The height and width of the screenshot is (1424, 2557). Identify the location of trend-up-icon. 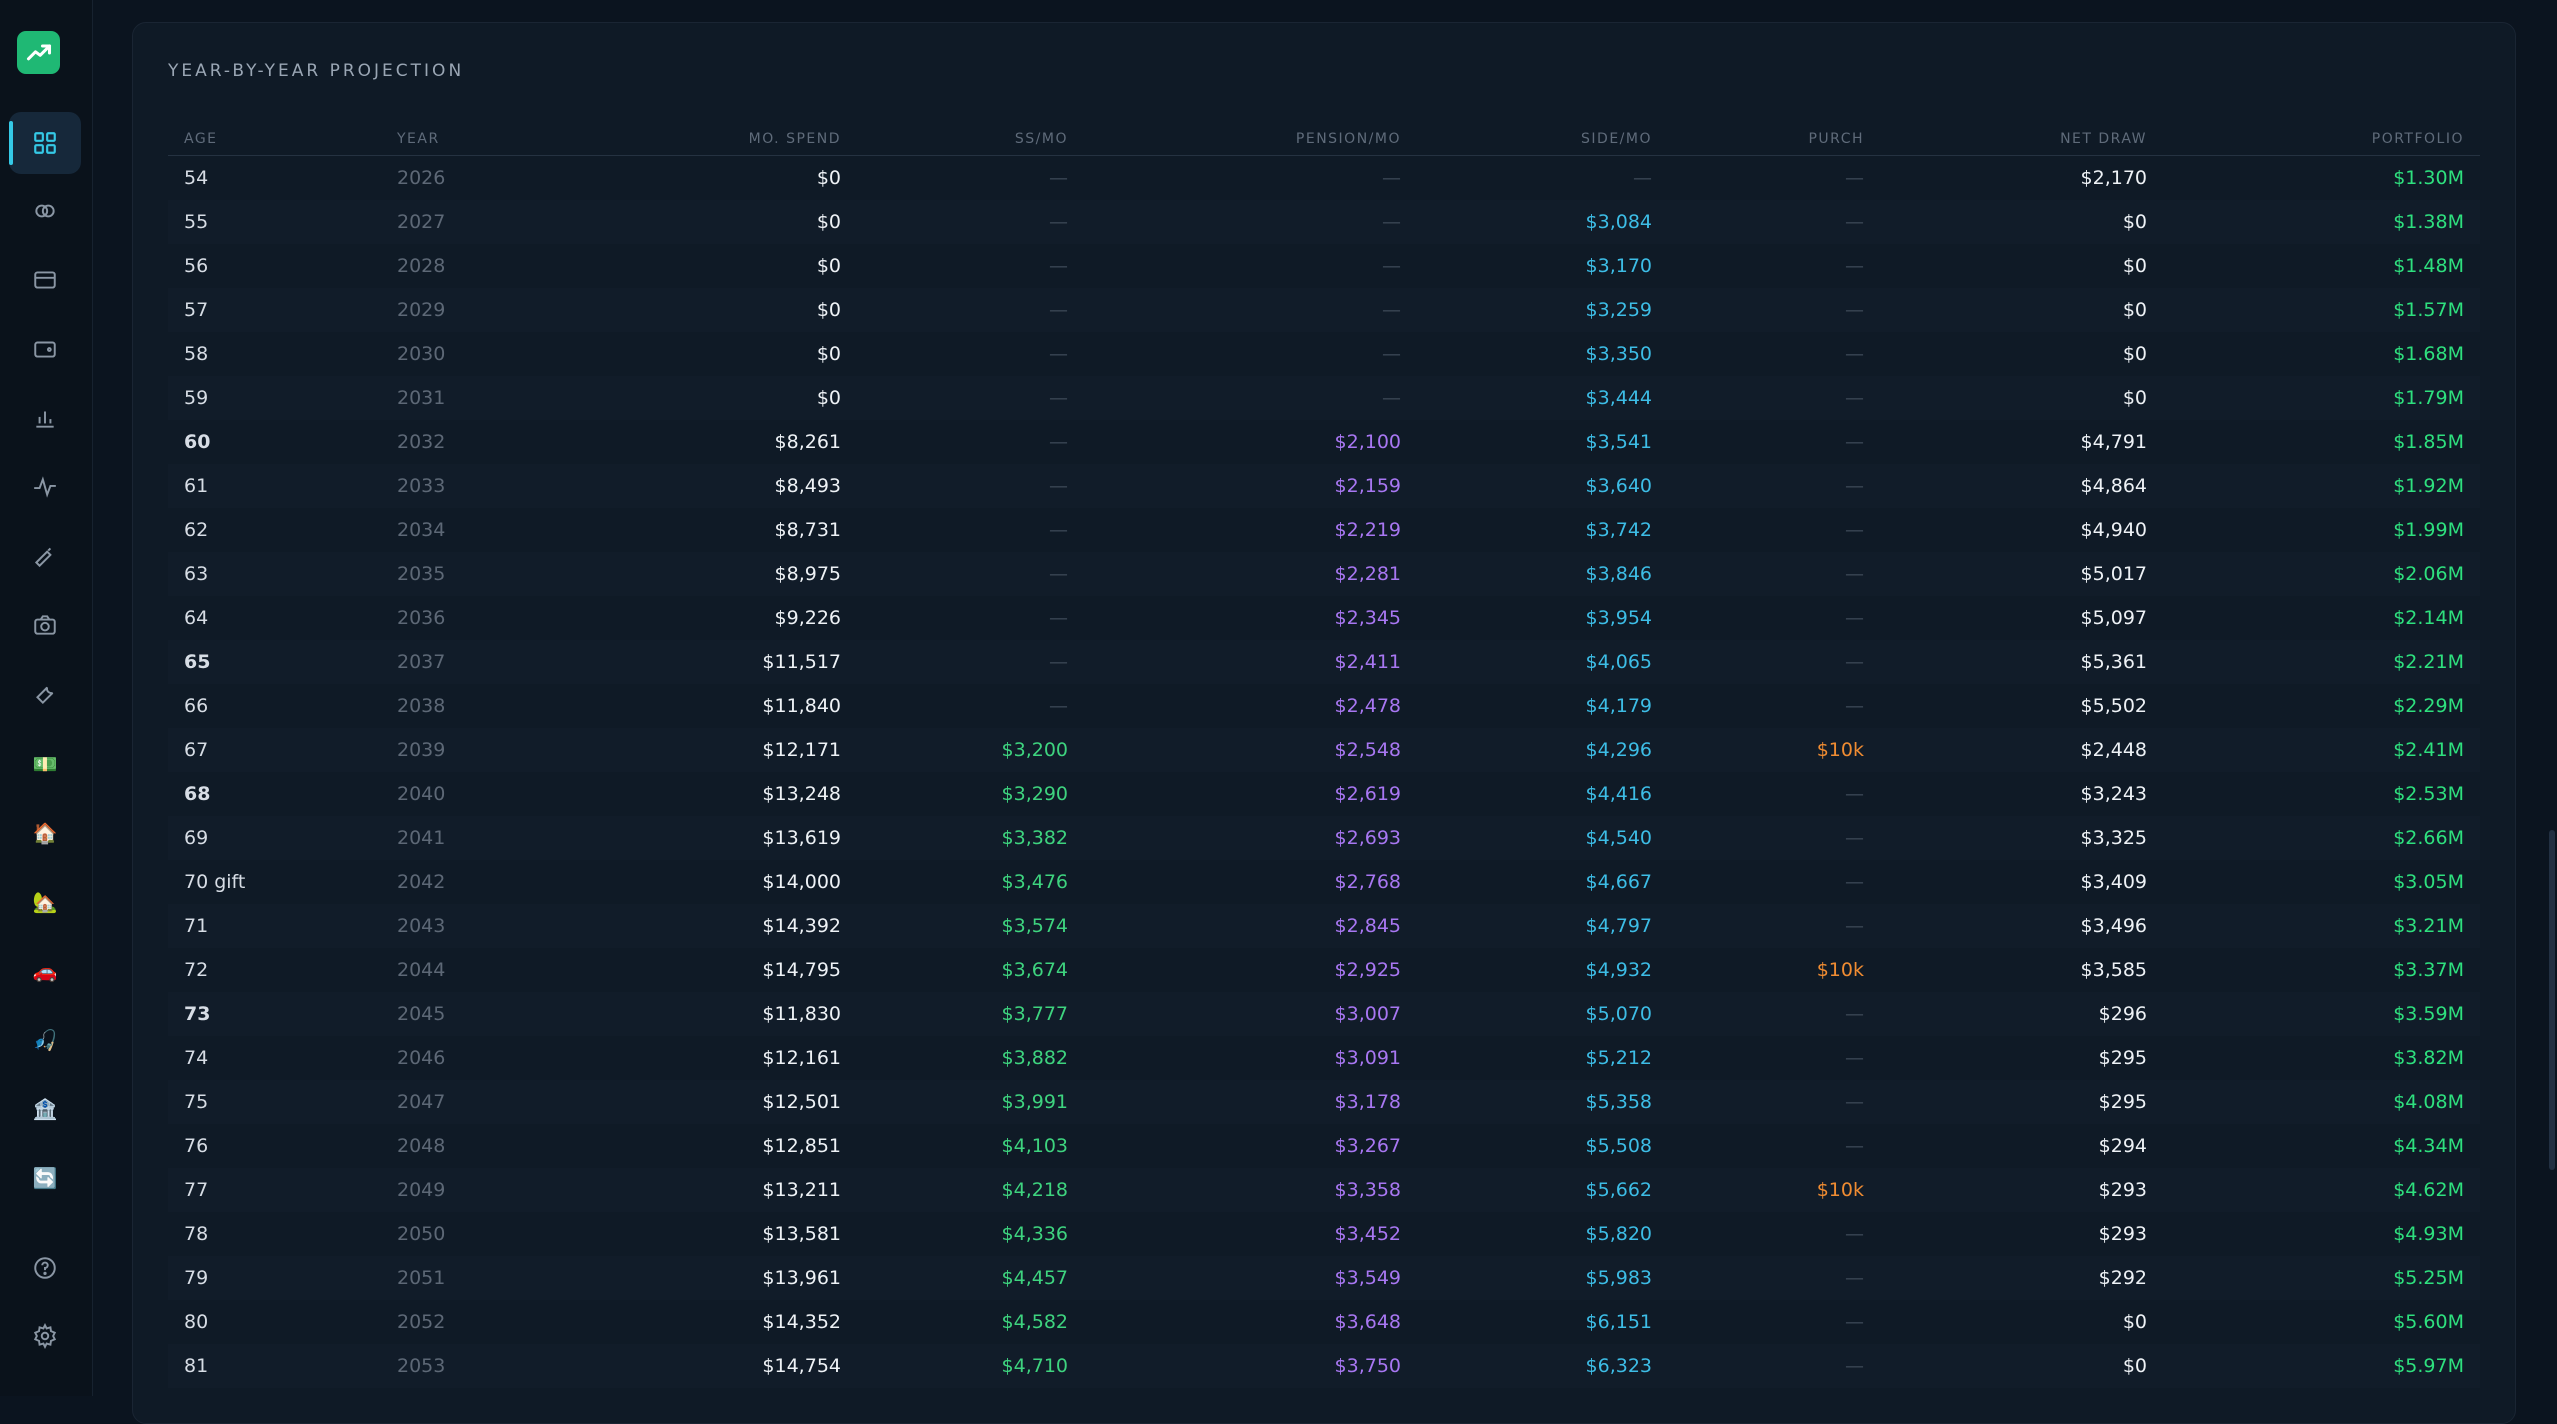
(38, 51).